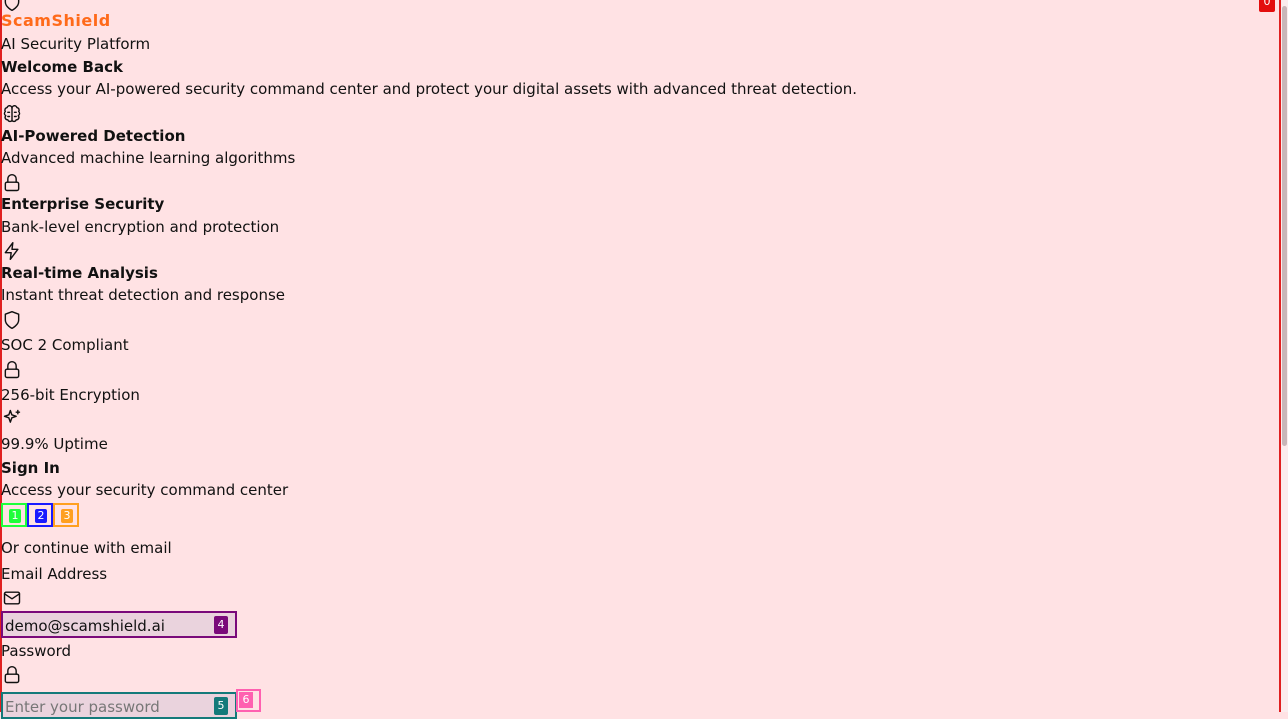 The width and height of the screenshot is (1288, 719). Describe the element at coordinates (145, 490) in the screenshot. I see `signin-subtitle: Access your security command center` at that location.